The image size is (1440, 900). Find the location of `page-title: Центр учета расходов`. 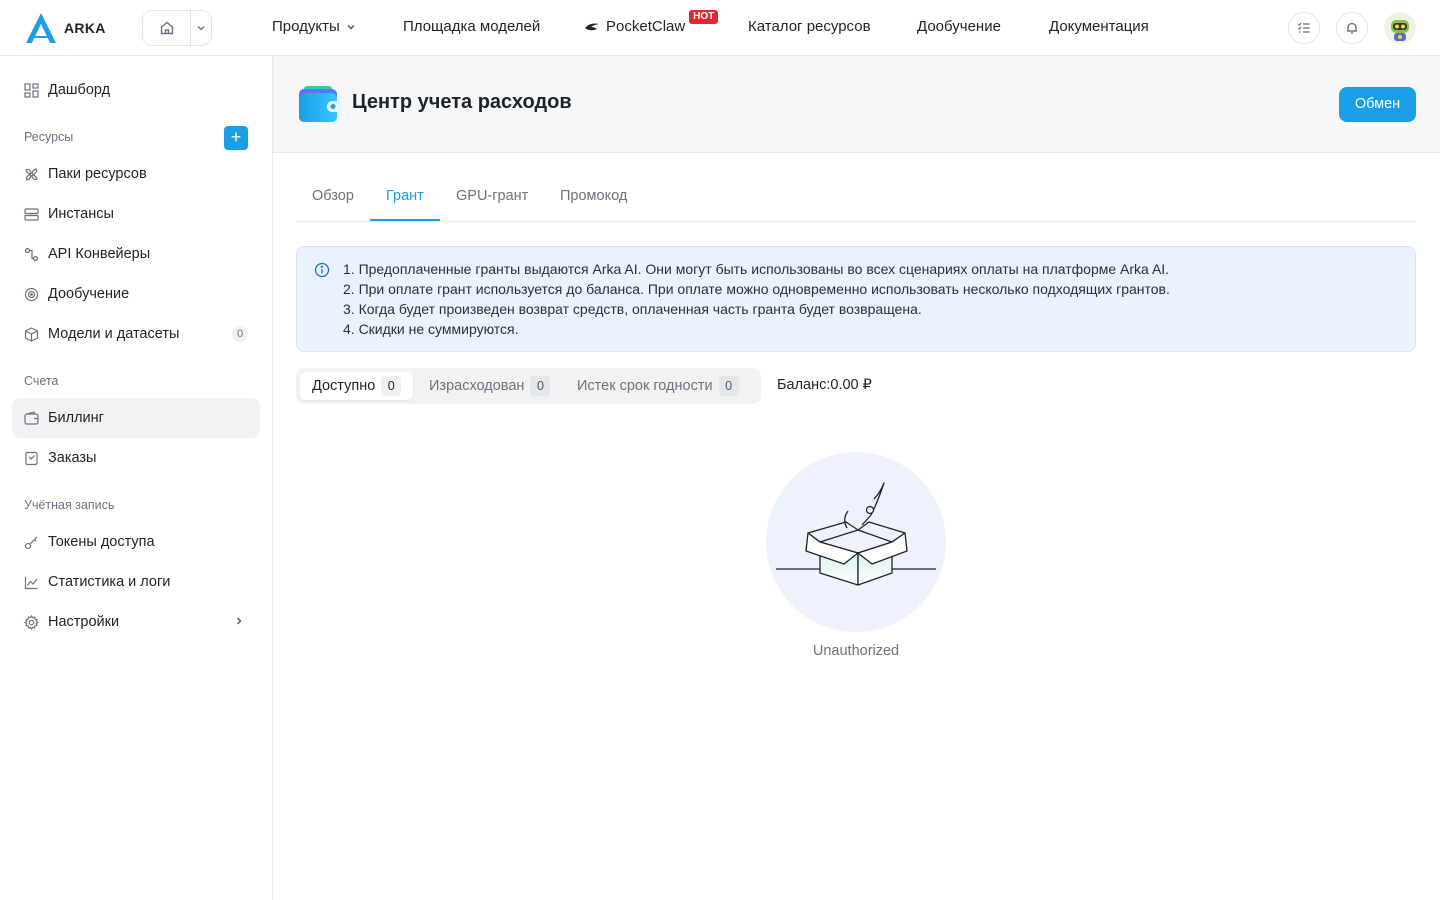

page-title: Центр учета расходов is located at coordinates (462, 102).